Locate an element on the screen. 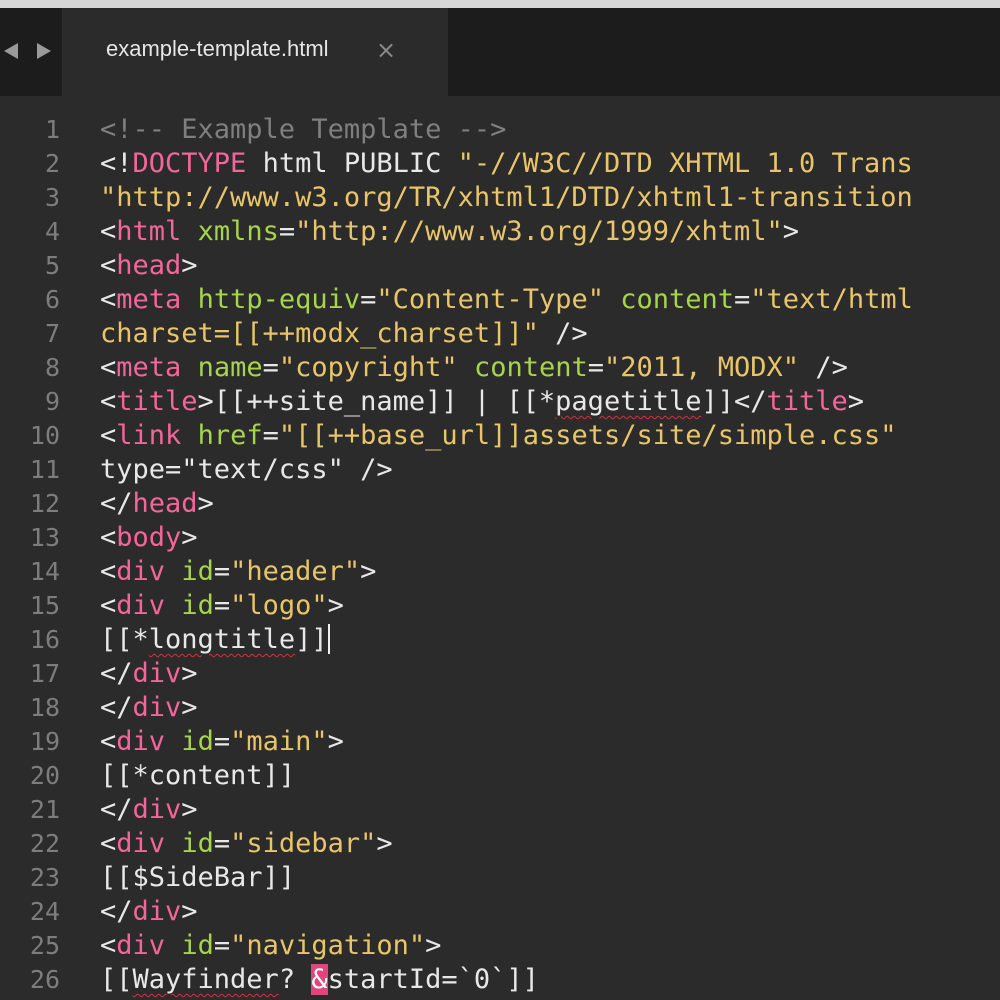 The width and height of the screenshot is (1000, 1000). code-token: [[$SideBar]] is located at coordinates (198, 877).